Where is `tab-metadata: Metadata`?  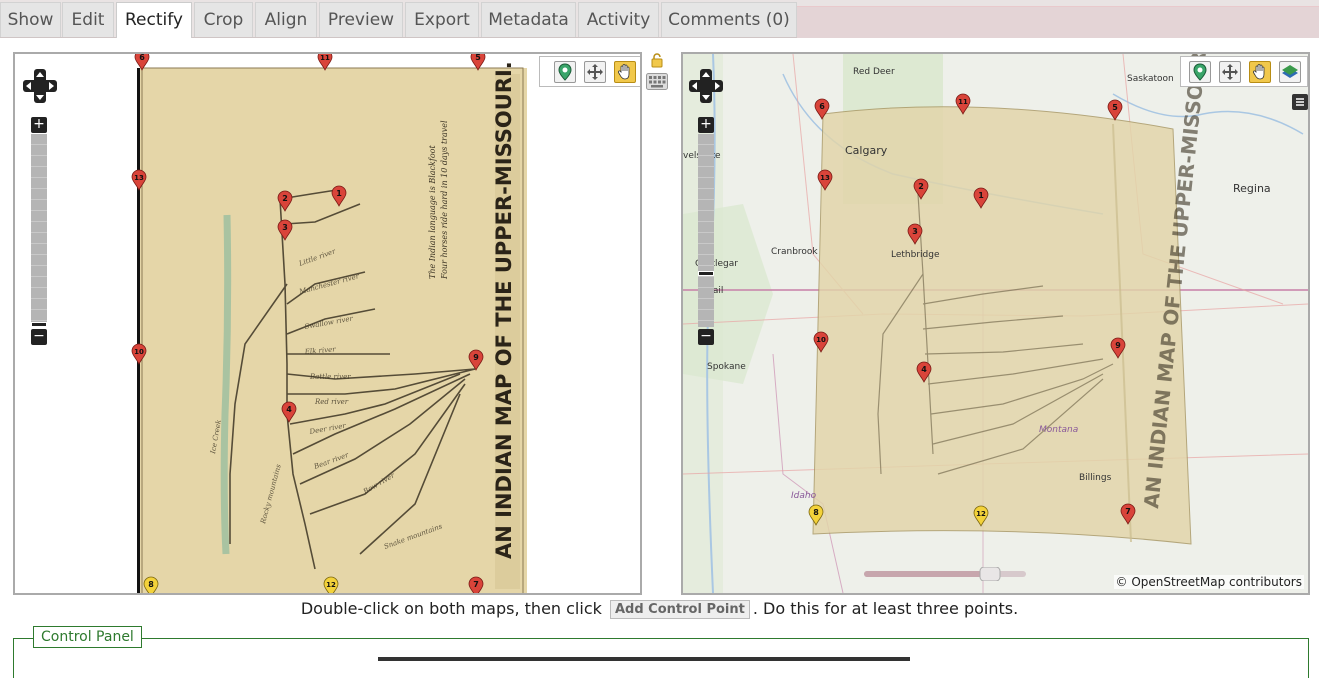 tab-metadata: Metadata is located at coordinates (528, 19).